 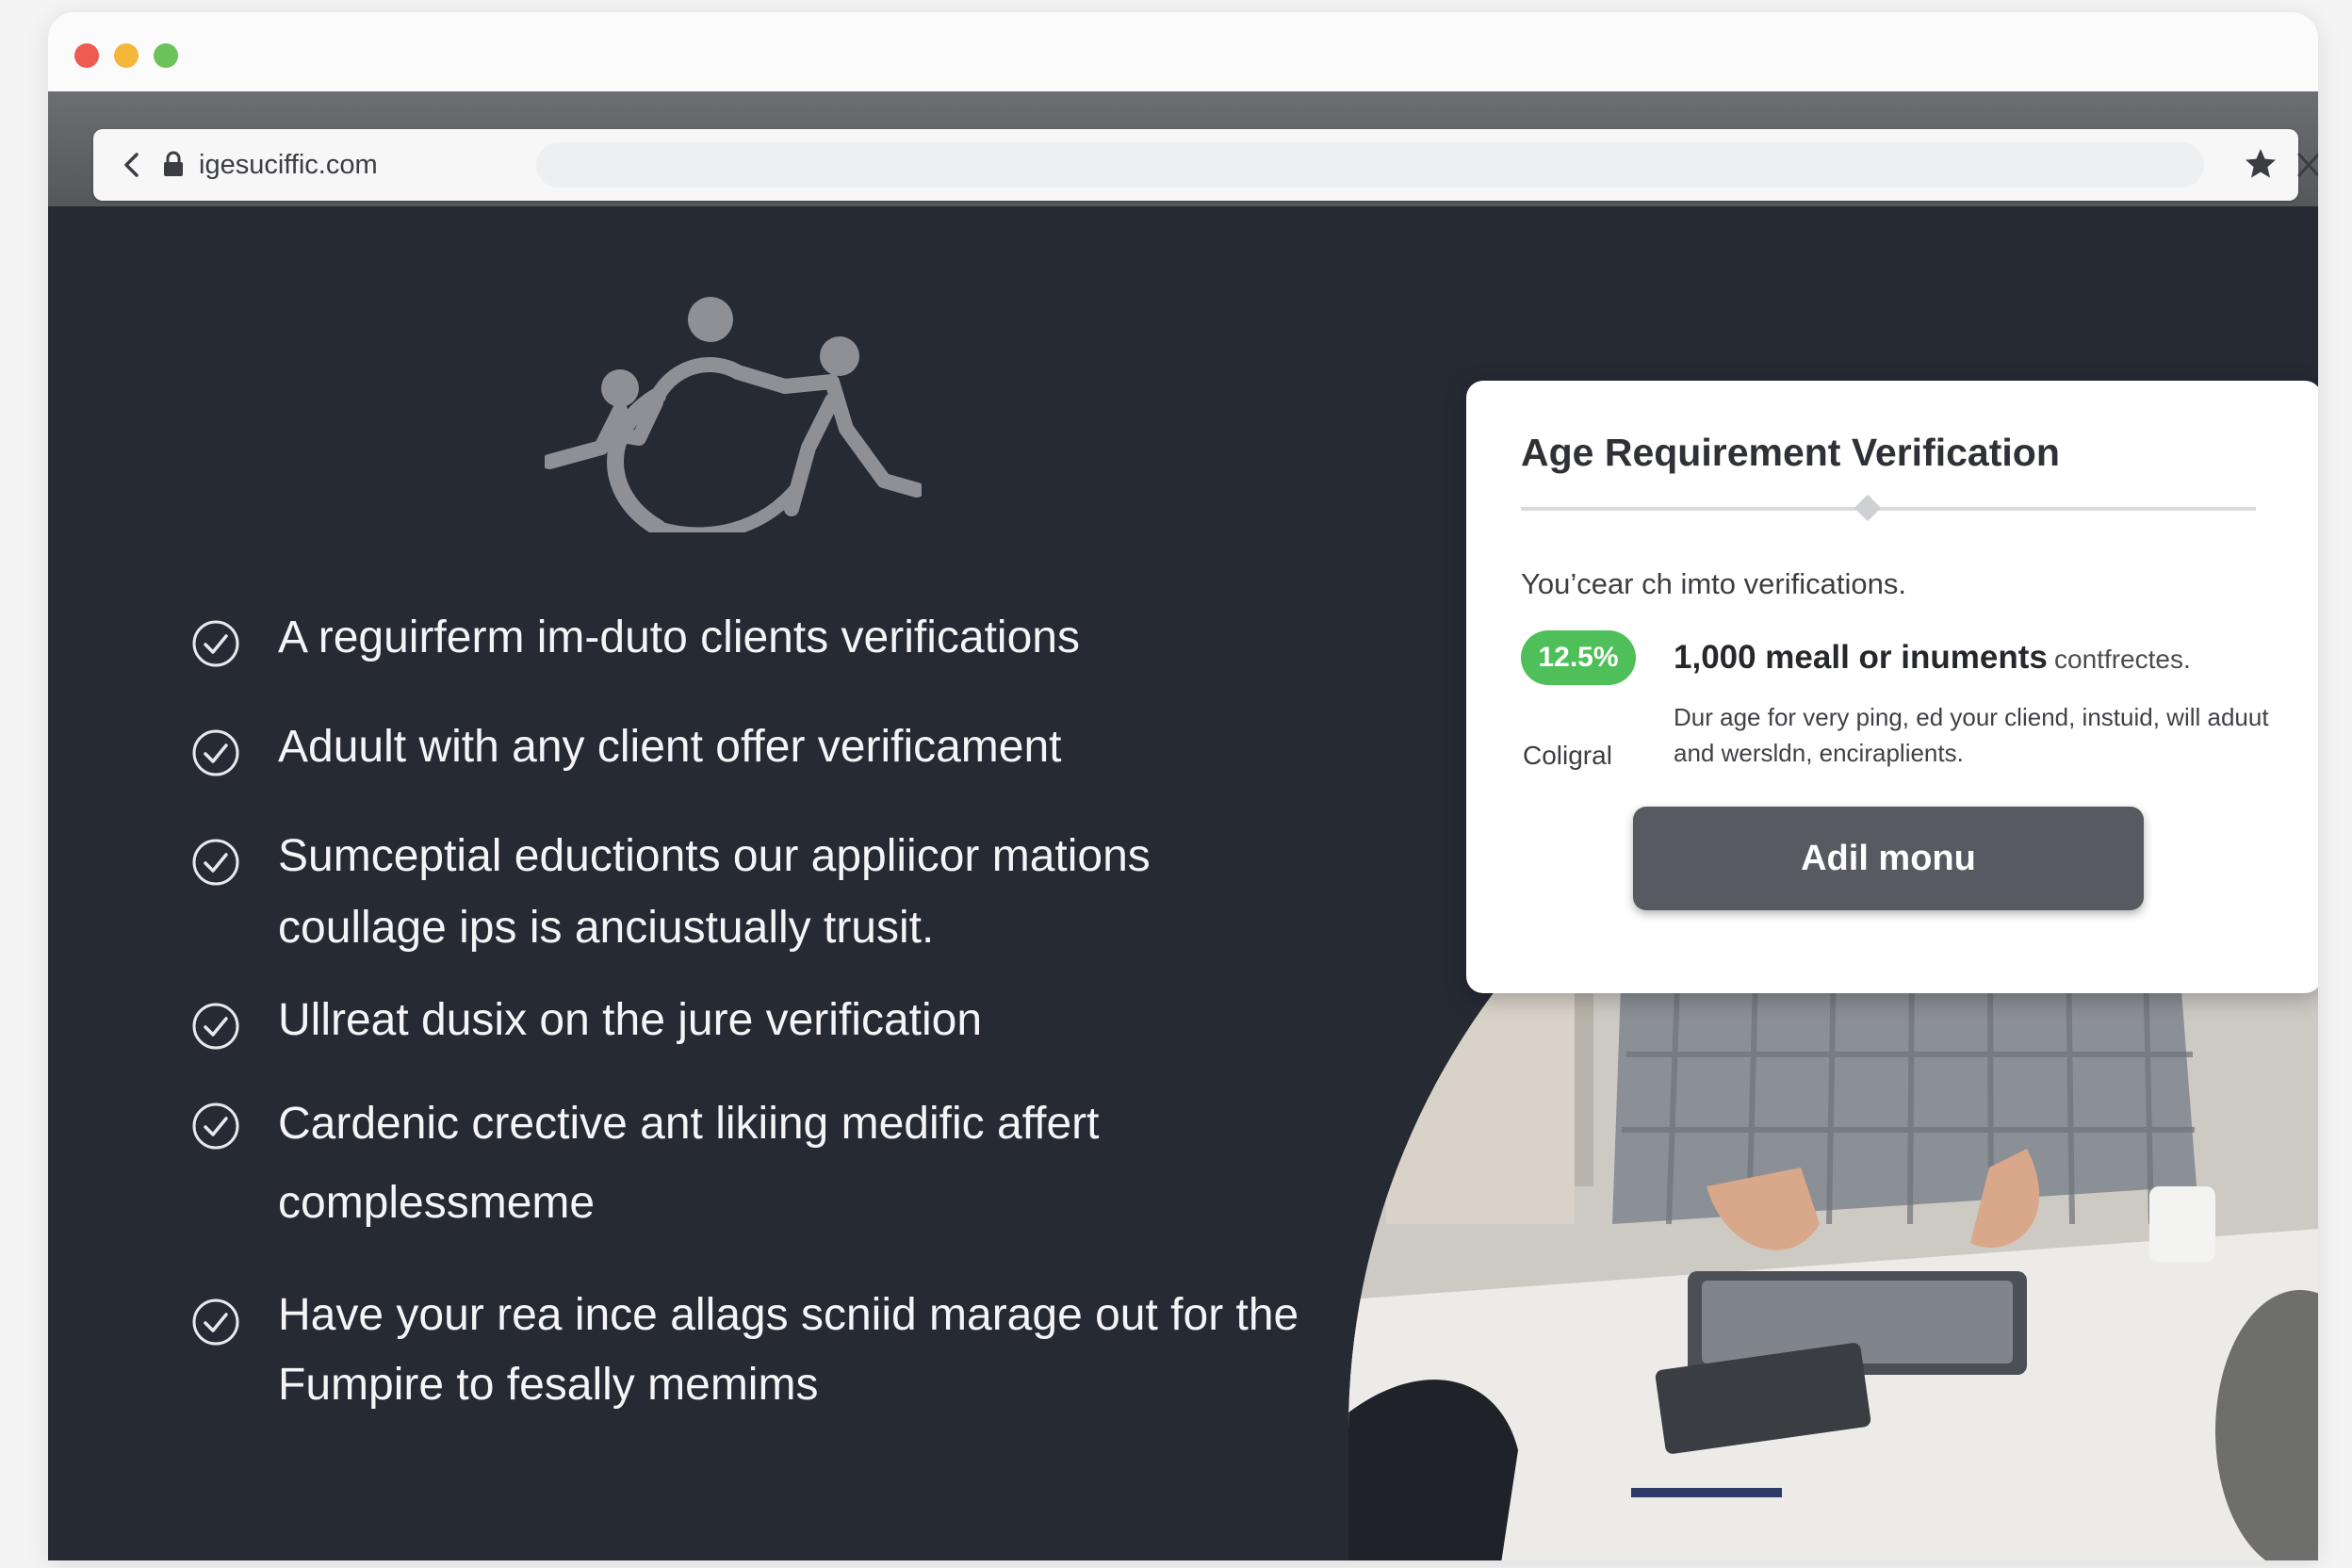 I want to click on address-field-background, so click(x=1370, y=165).